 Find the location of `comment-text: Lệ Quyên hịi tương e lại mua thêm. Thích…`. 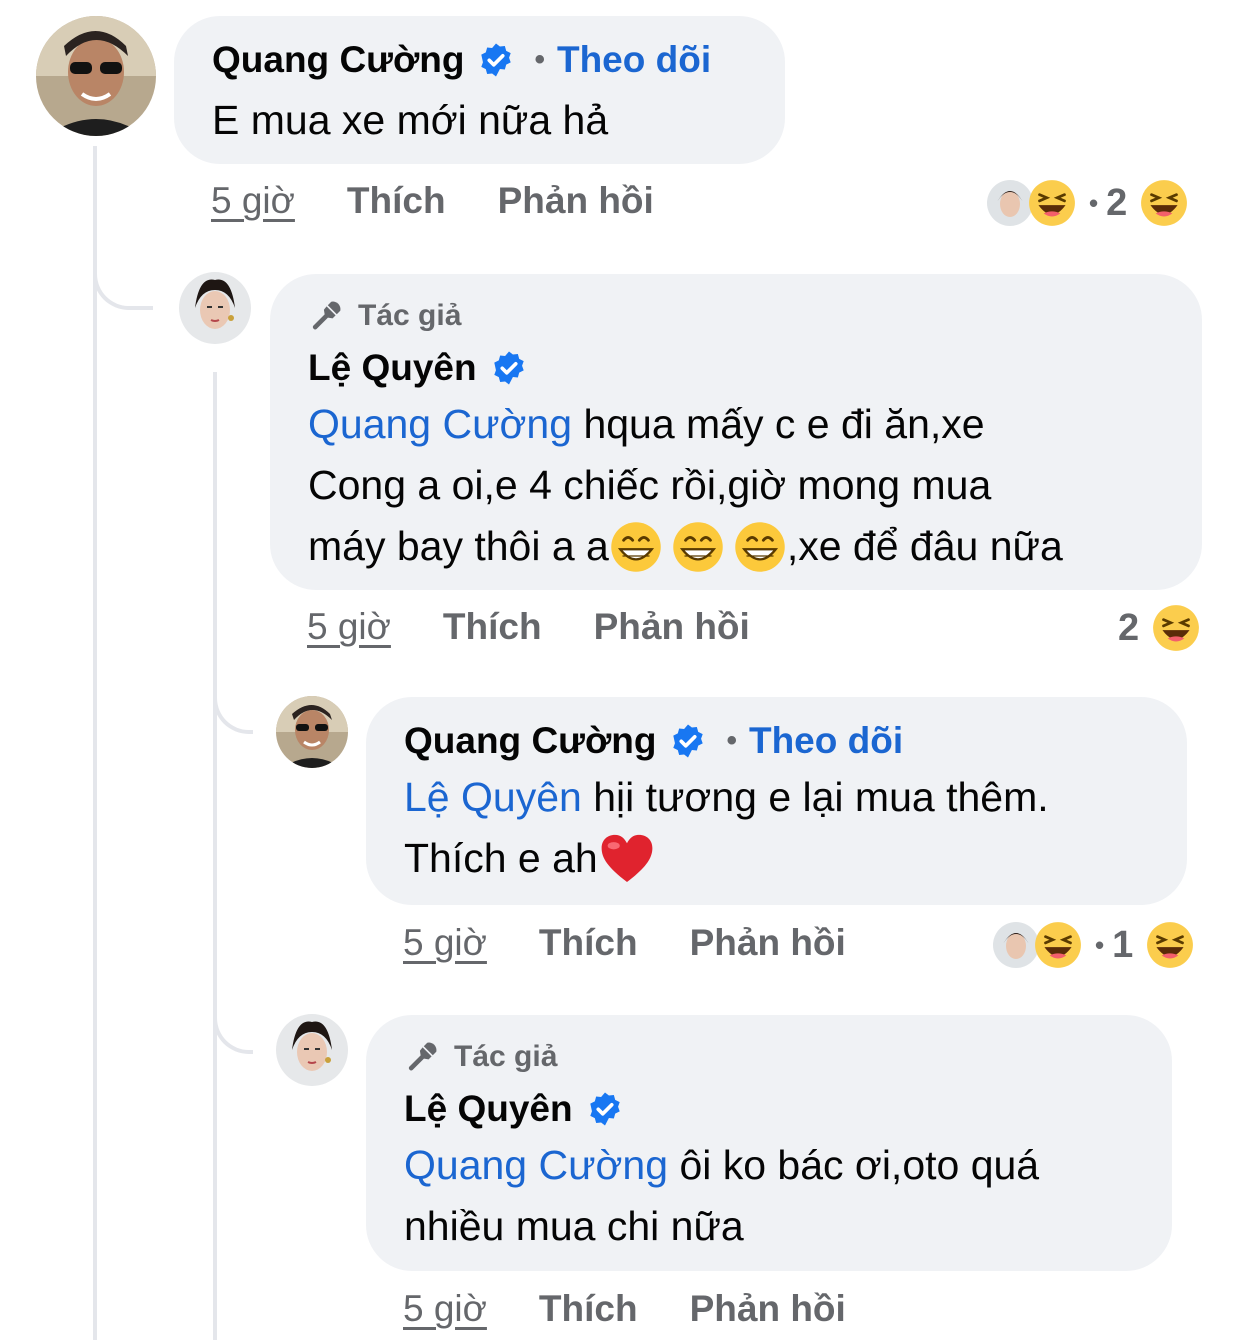

comment-text: Lệ Quyên hịi tương e lại mua thêm. Thích… is located at coordinates (795, 828).